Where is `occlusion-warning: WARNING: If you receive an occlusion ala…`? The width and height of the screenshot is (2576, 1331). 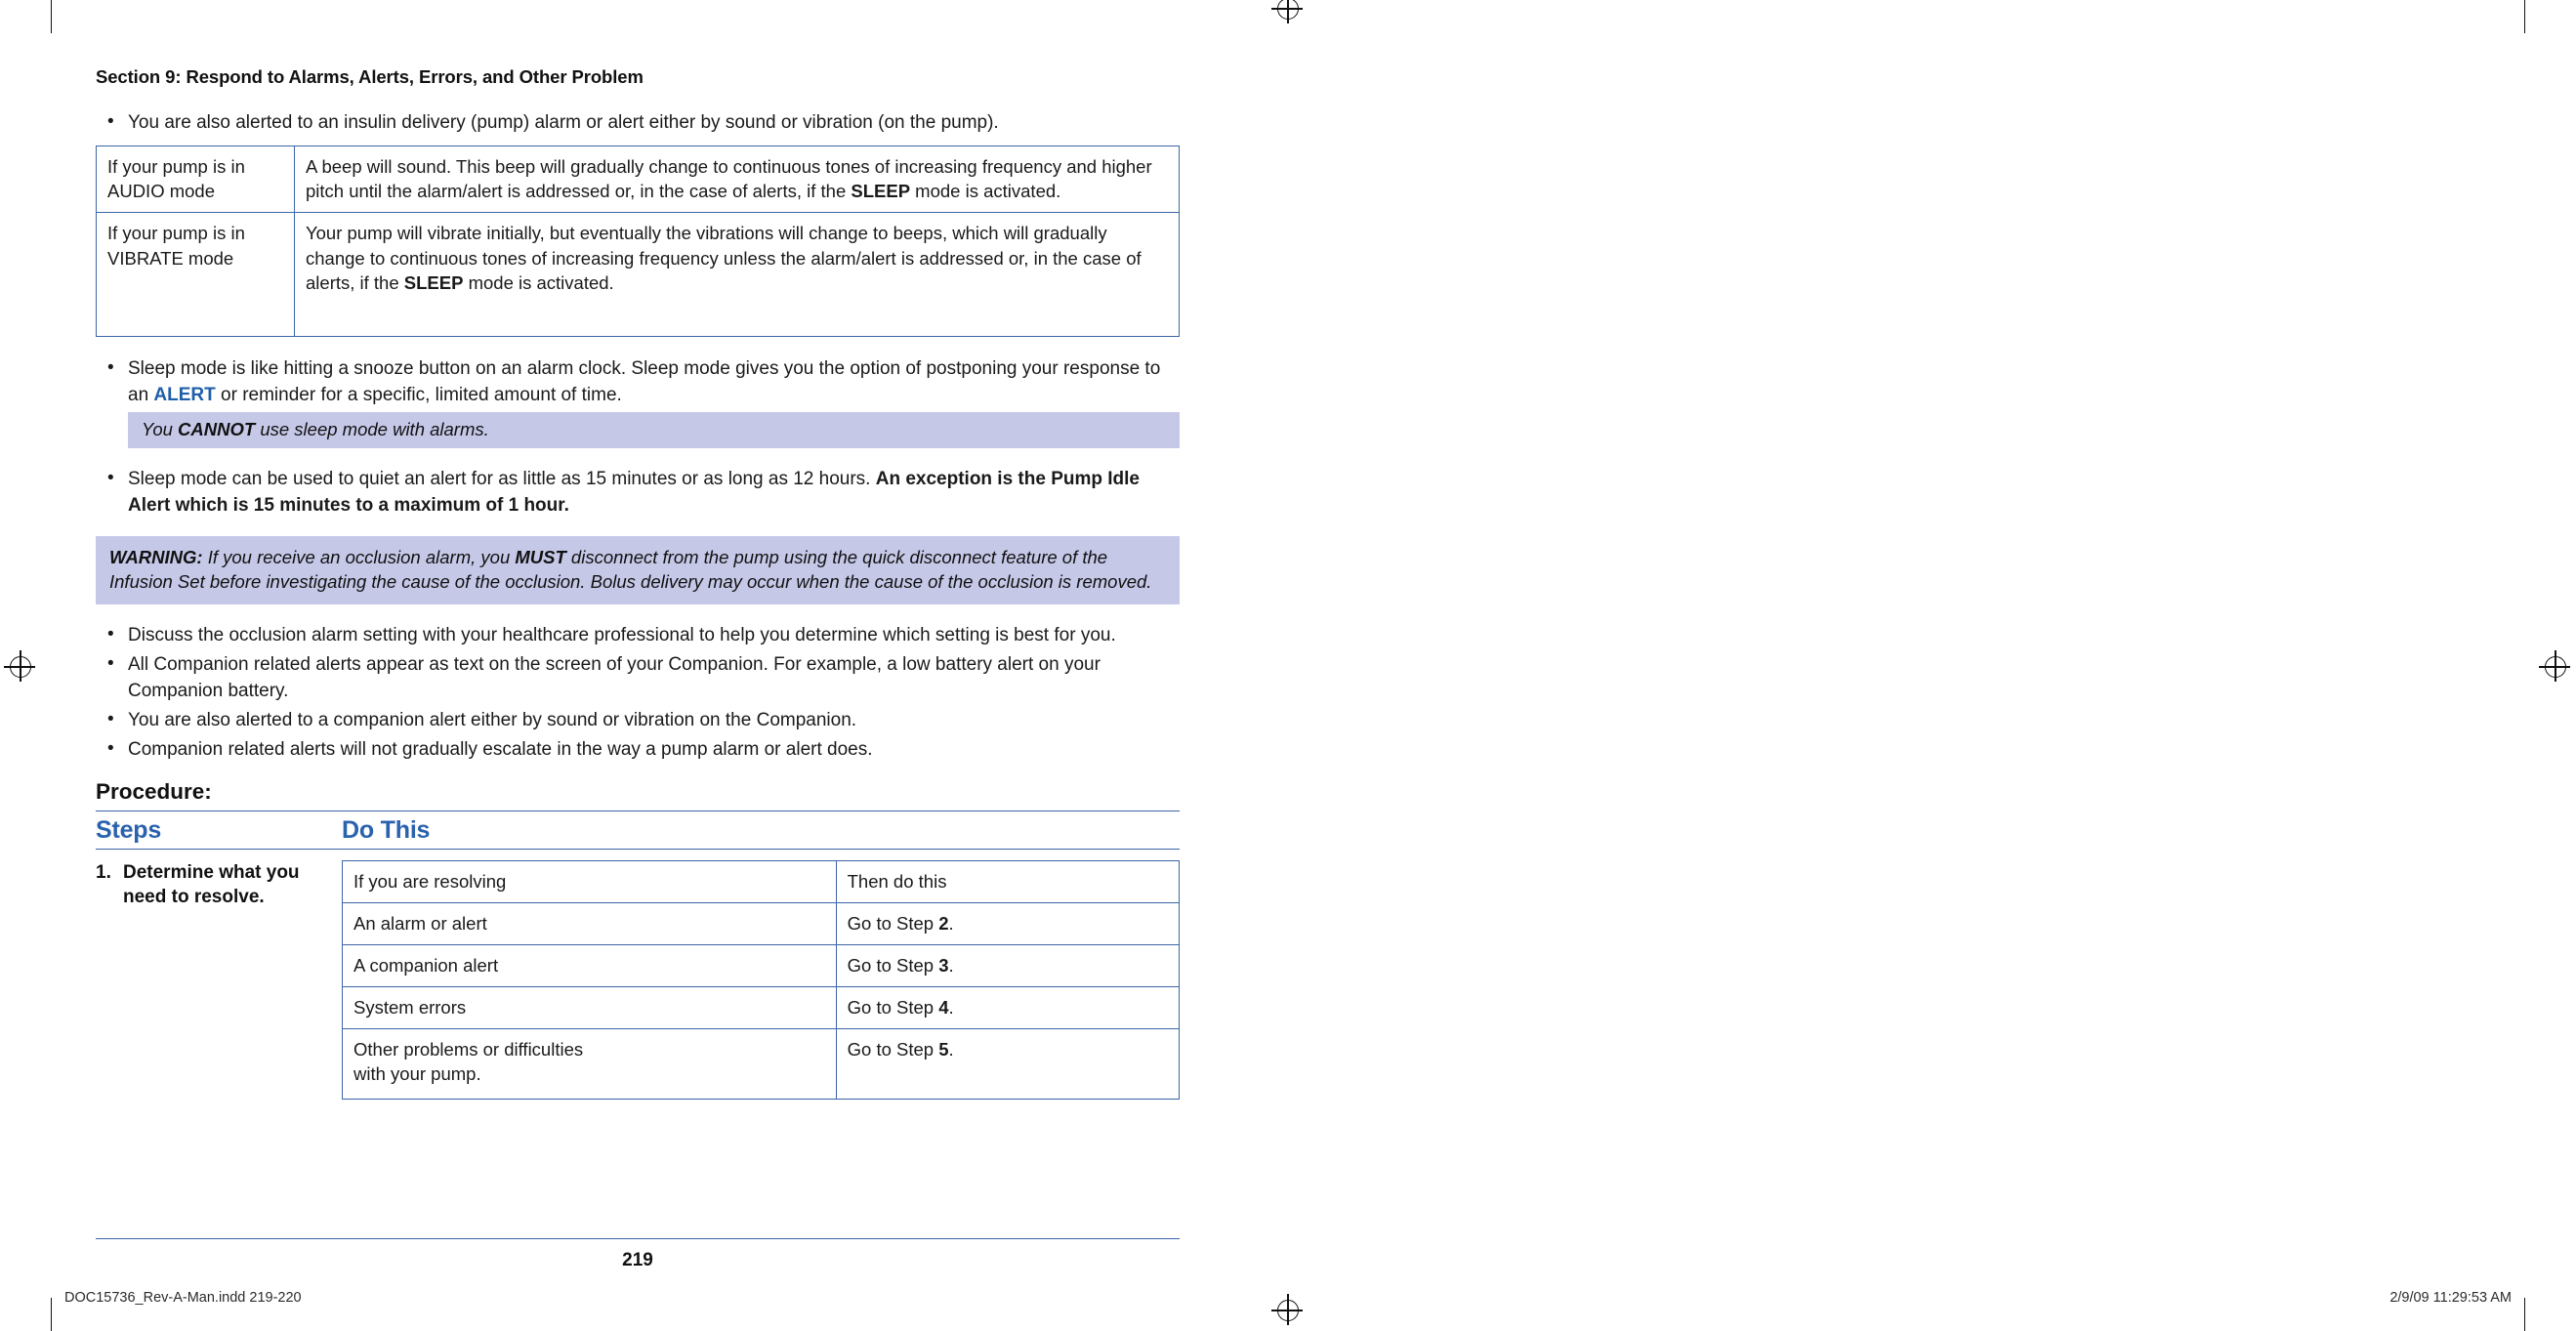
occlusion-warning: WARNING: If you receive an occlusion ala… is located at coordinates (638, 569).